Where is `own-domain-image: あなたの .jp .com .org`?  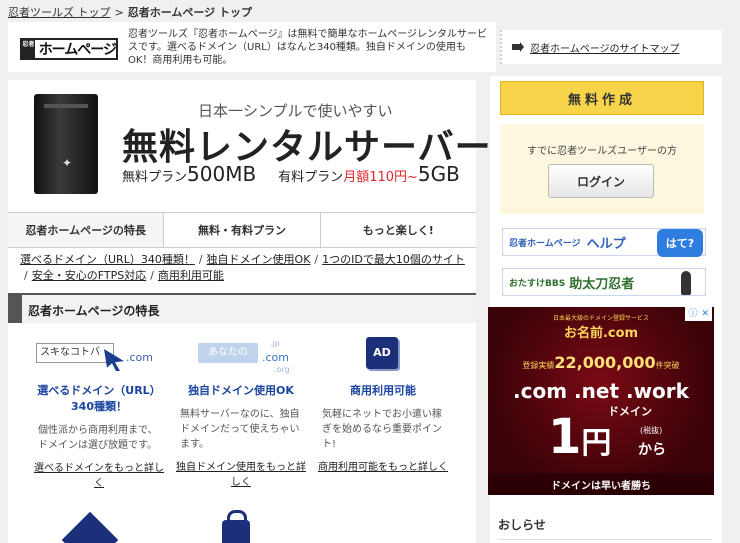
own-domain-image: あなたの .jp .com .org is located at coordinates (241, 355).